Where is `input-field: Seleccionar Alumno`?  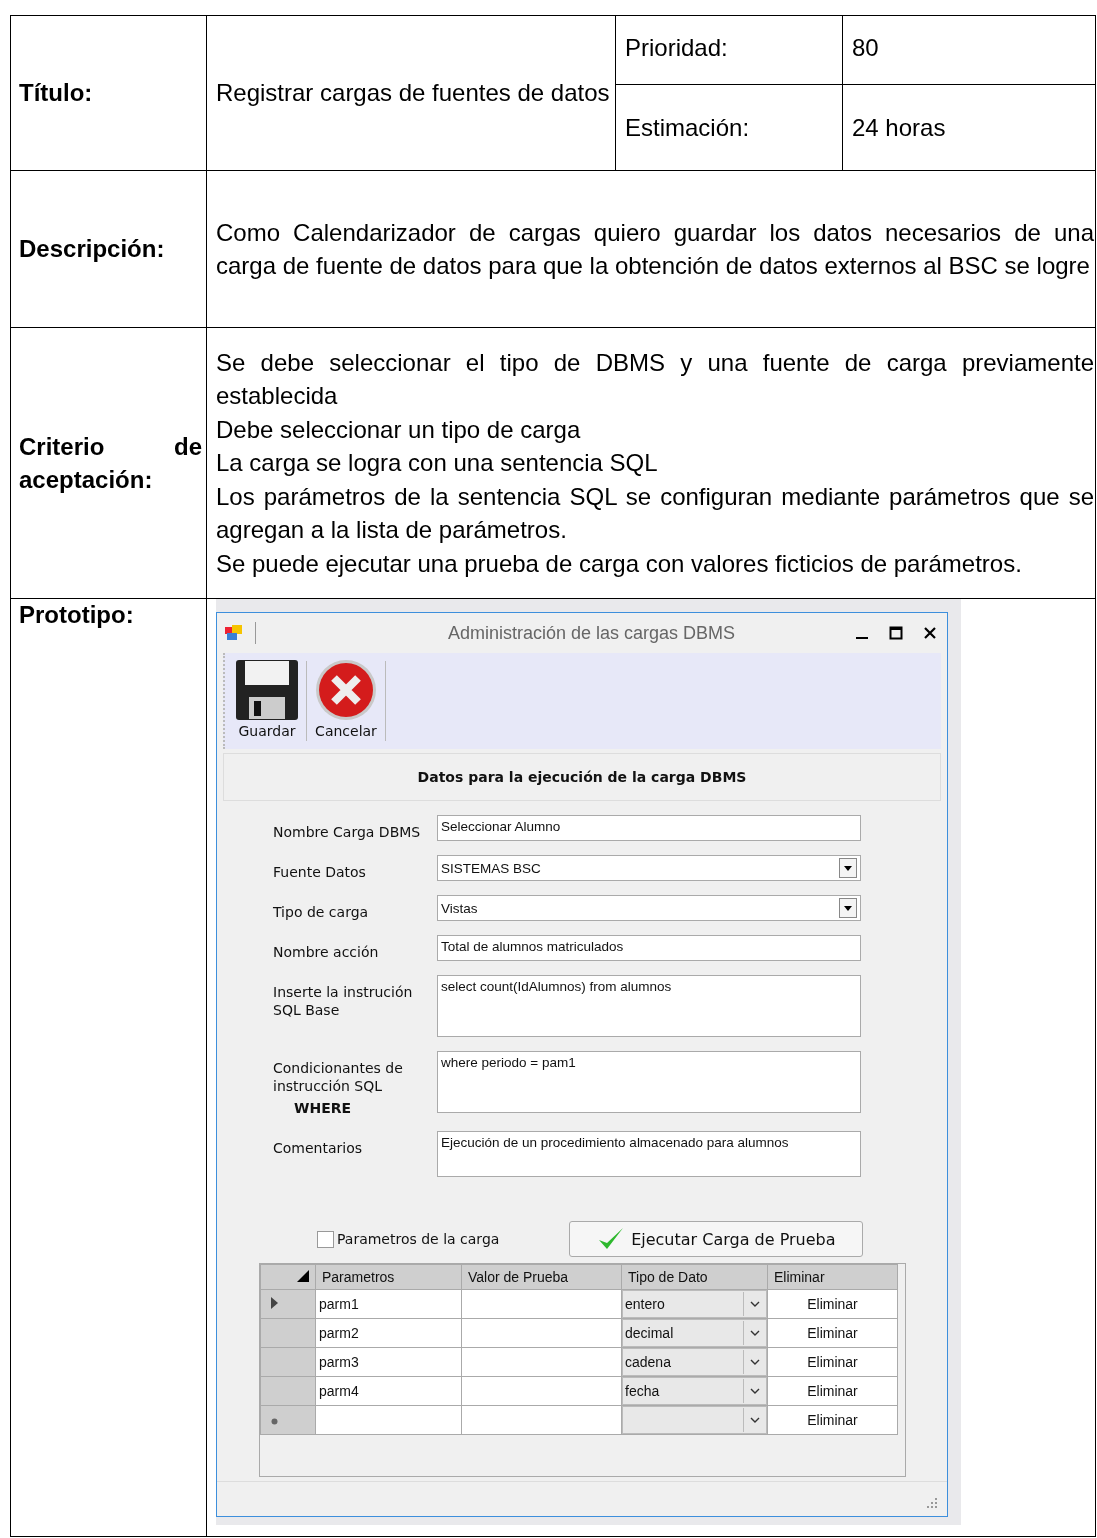 input-field: Seleccionar Alumno is located at coordinates (649, 828).